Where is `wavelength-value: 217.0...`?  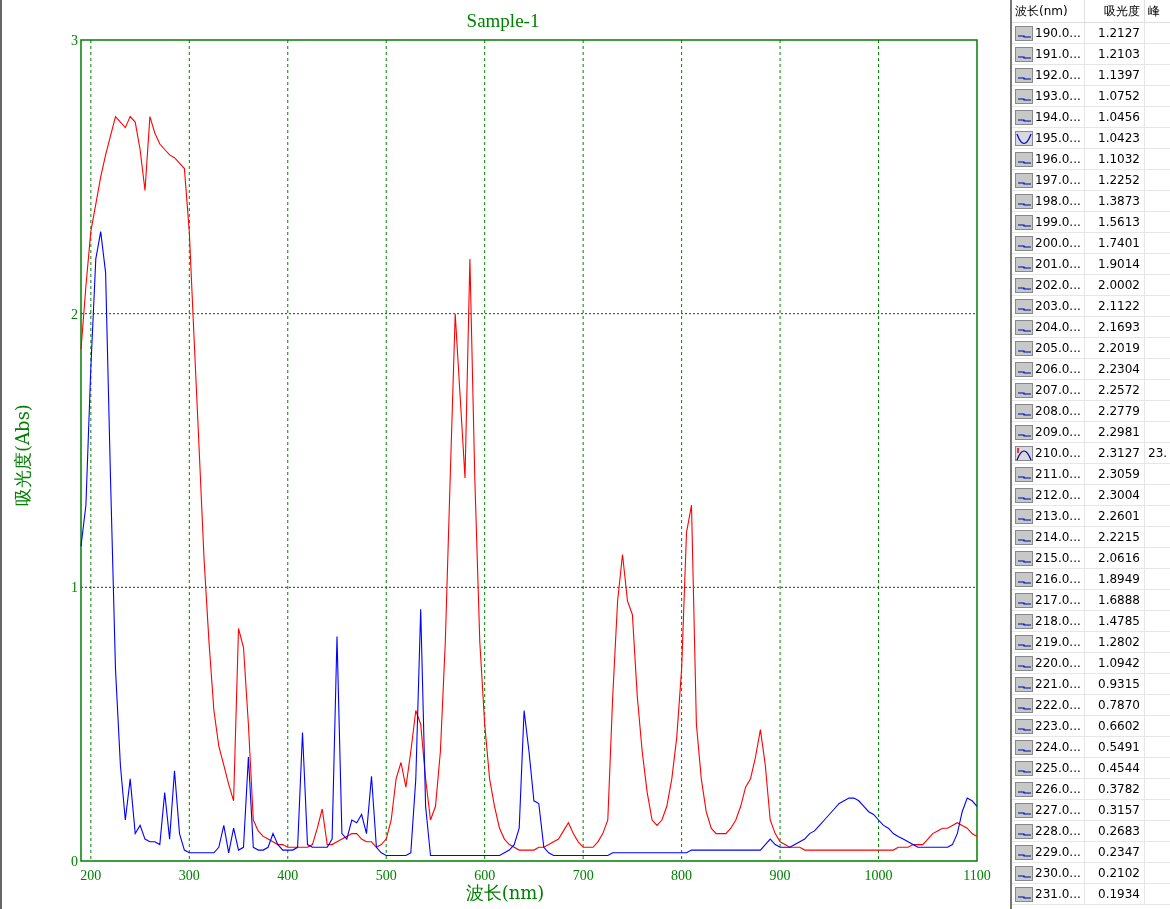
wavelength-value: 217.0... is located at coordinates (1058, 600).